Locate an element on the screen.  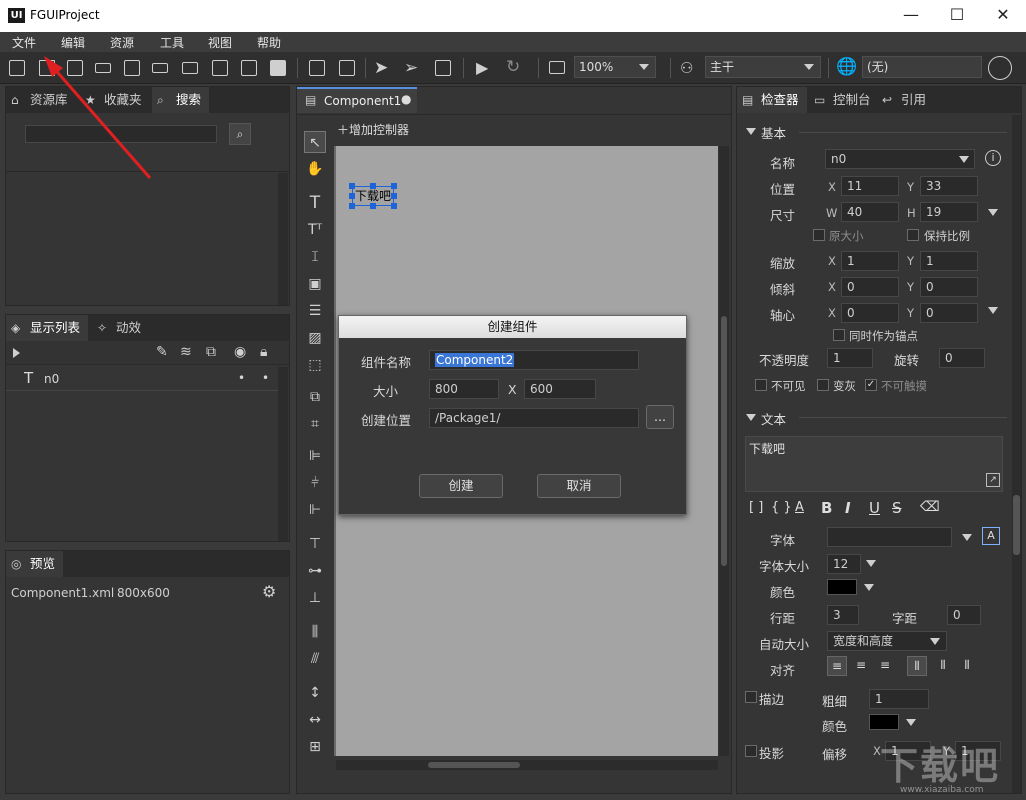
eye-icon: ◉ is located at coordinates (240, 352).